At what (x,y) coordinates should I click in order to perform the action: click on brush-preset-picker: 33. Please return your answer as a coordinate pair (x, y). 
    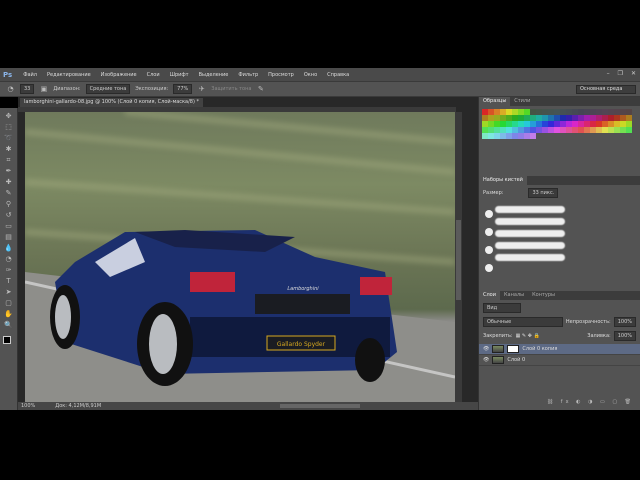
    Looking at the image, I should click on (27, 89).